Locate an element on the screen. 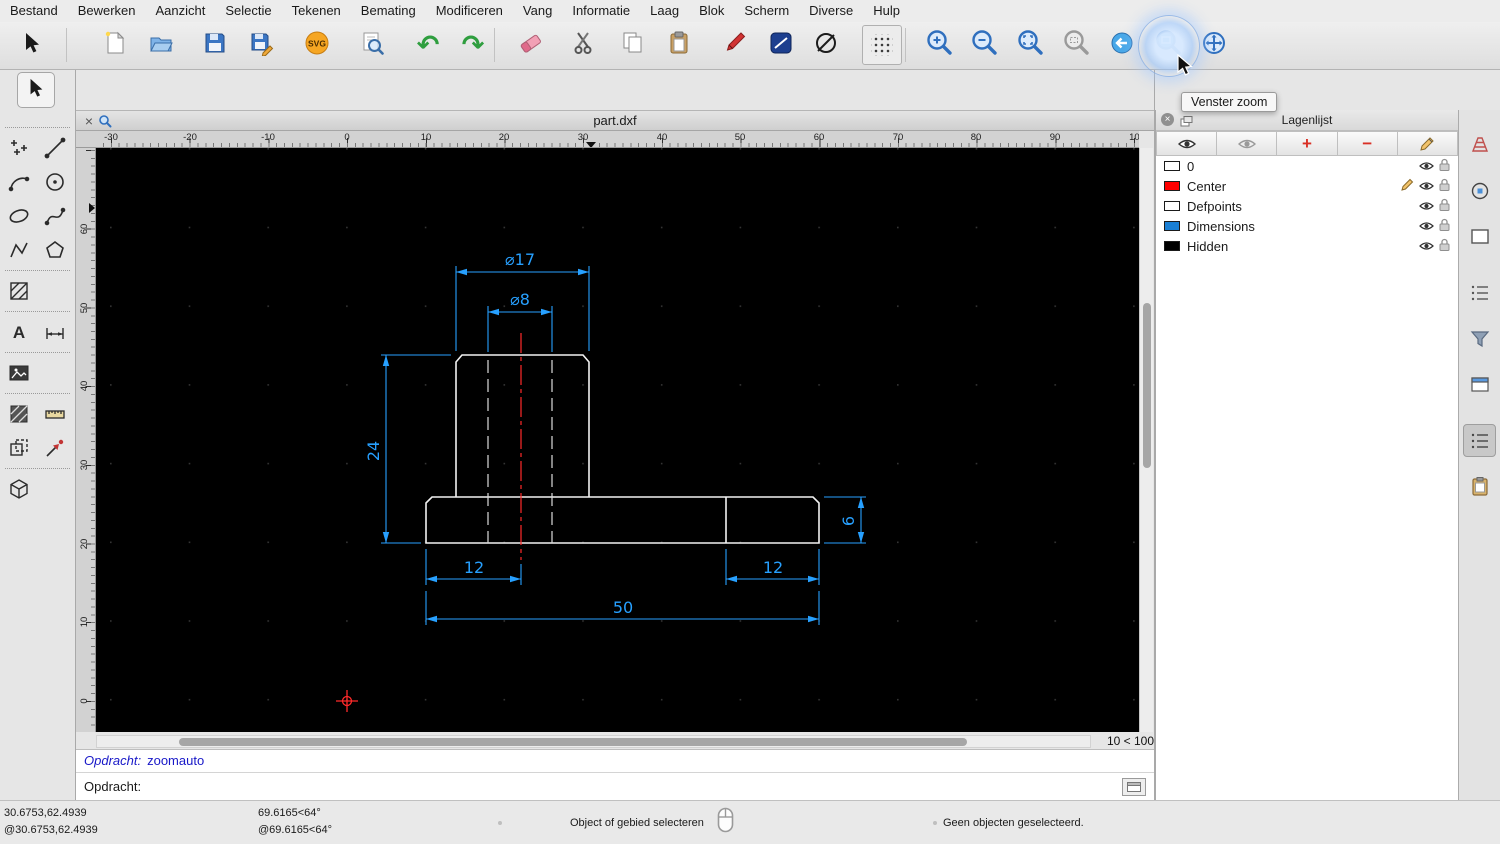 Image resolution: width=1500 pixels, height=844 pixels. save-button is located at coordinates (215, 45).